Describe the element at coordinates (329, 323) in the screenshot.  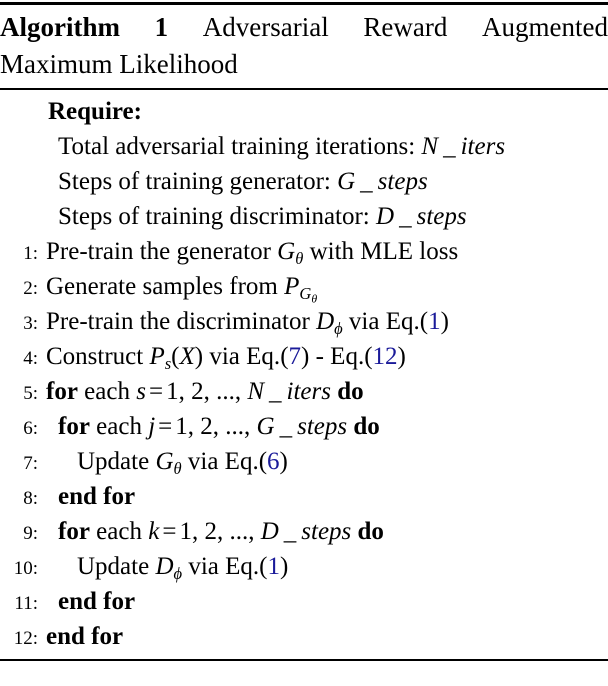
I see `math-identifier: Dϕ` at that location.